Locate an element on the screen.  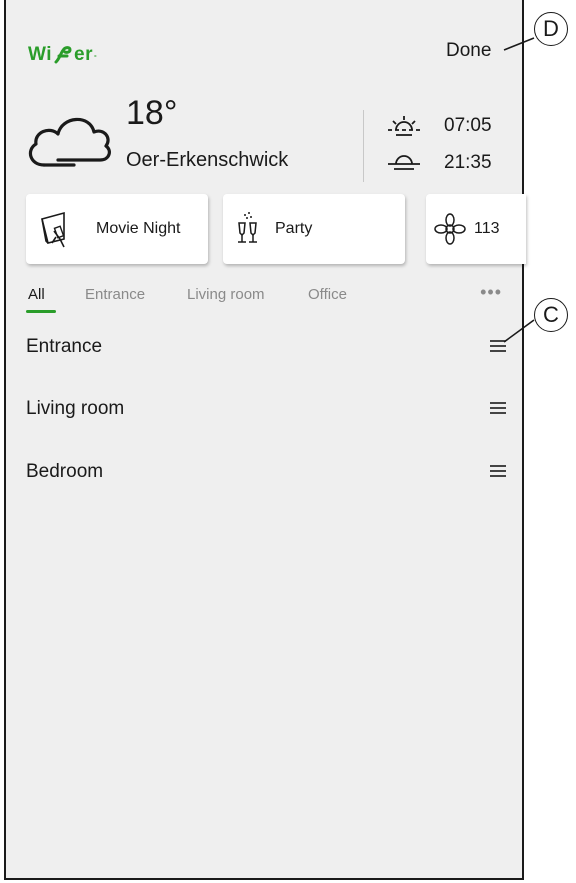
wiser-logo: Wi er - is located at coordinates (62, 55).